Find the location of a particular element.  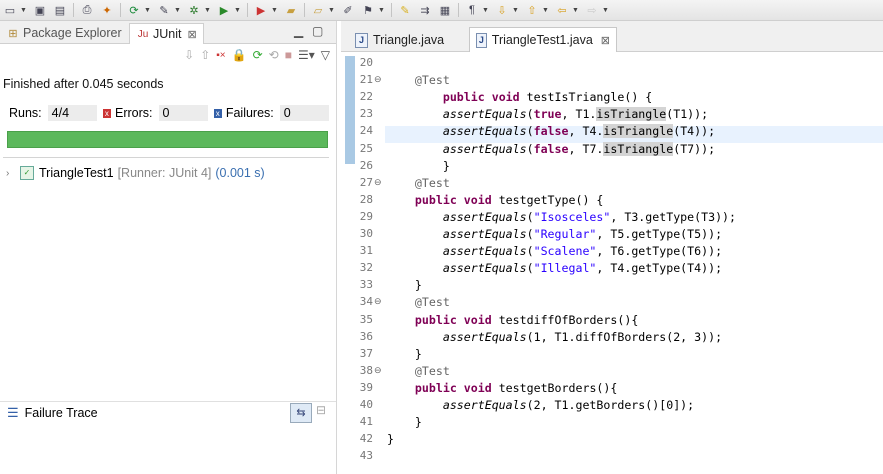

test-time: (0.001 s) is located at coordinates (240, 173).